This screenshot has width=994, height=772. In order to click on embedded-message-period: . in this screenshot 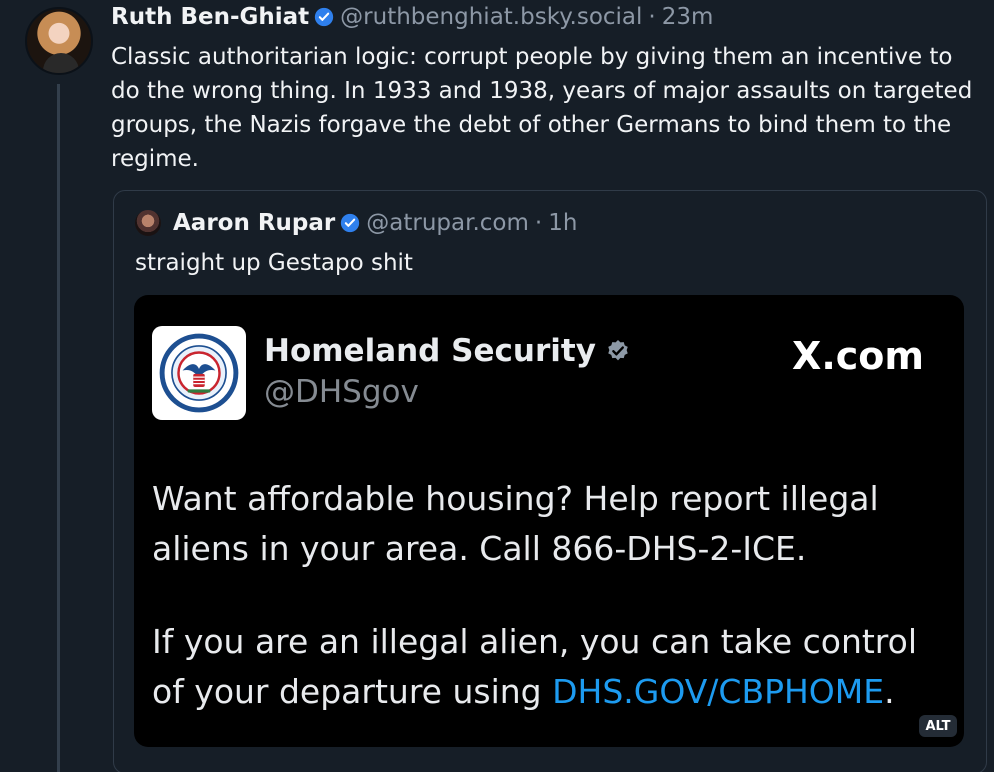, I will do `click(889, 691)`.